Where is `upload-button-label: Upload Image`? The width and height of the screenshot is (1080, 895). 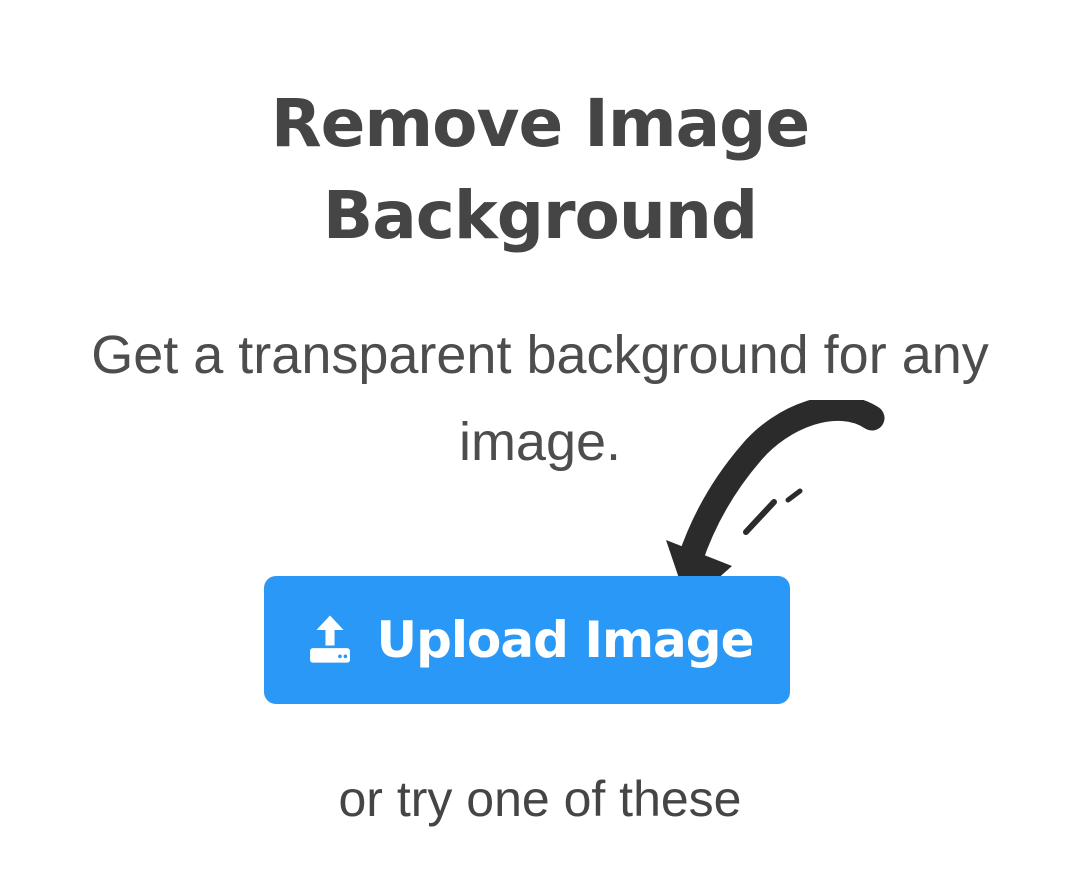 upload-button-label: Upload Image is located at coordinates (565, 640).